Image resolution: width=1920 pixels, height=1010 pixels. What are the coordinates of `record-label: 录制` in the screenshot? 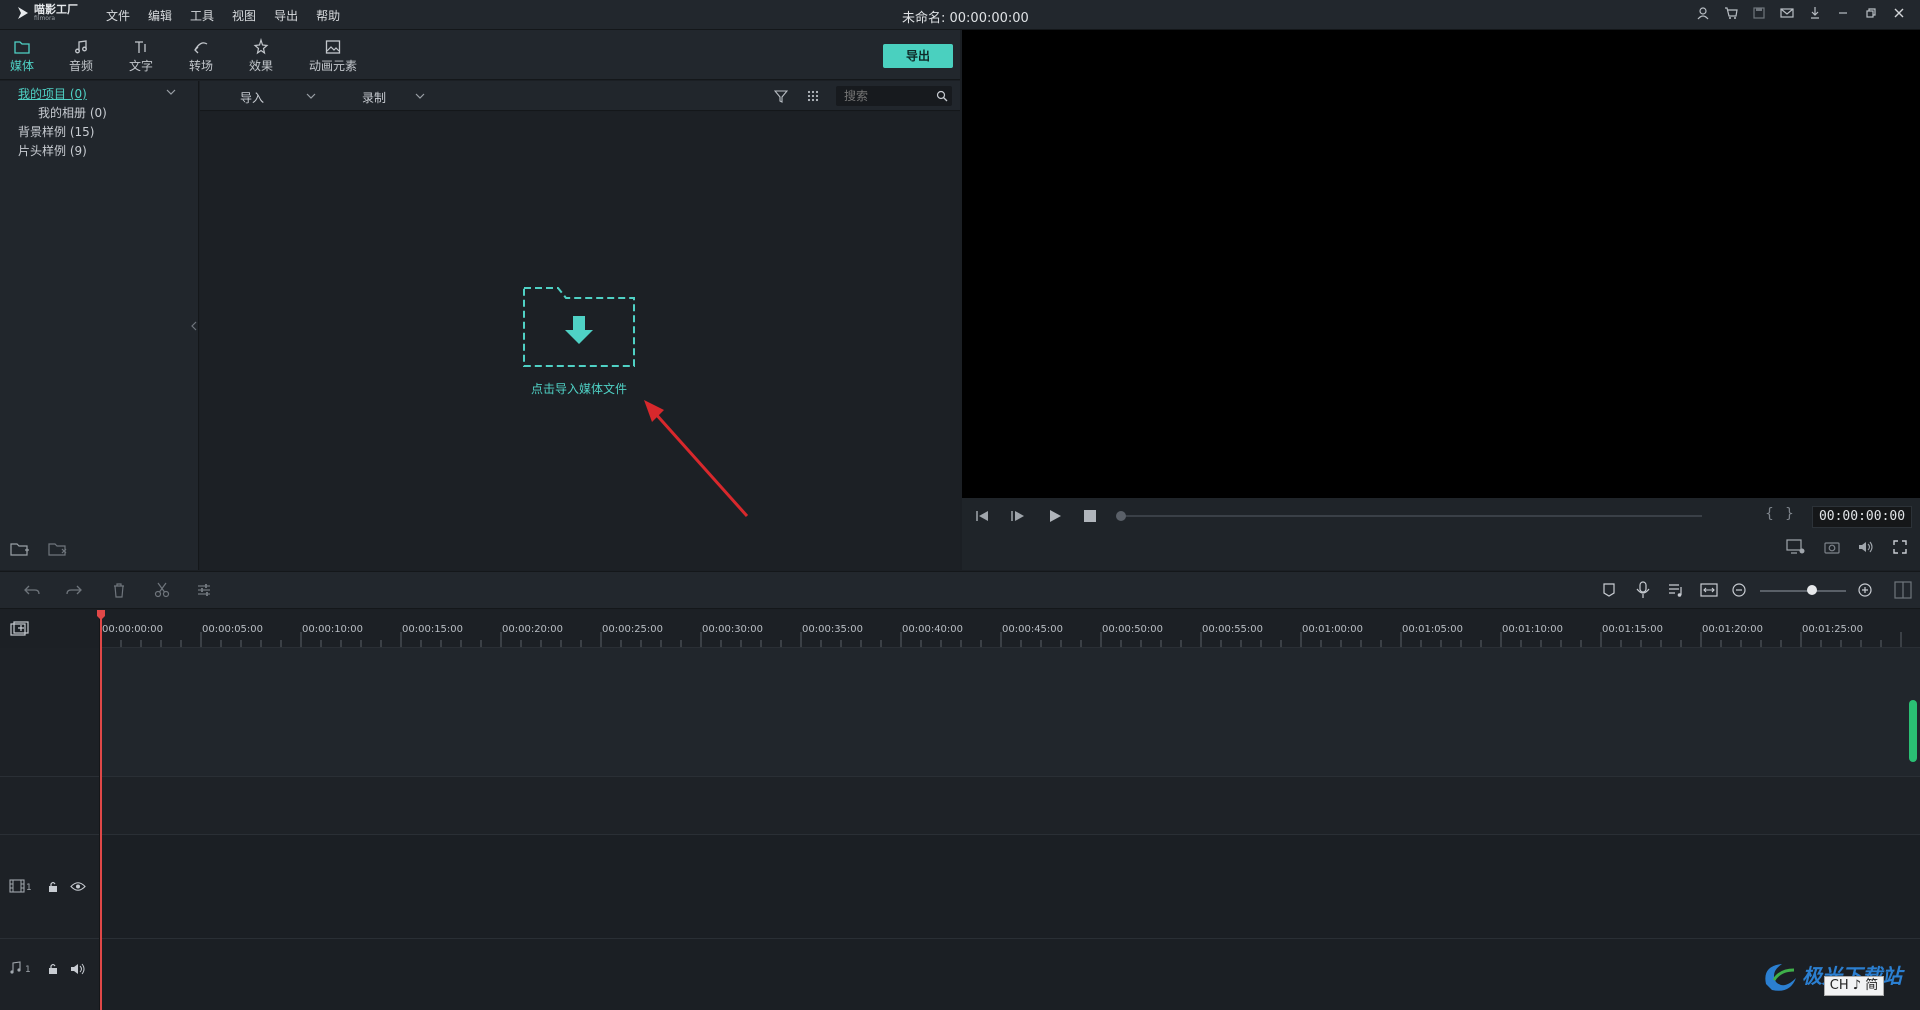 It's located at (374, 98).